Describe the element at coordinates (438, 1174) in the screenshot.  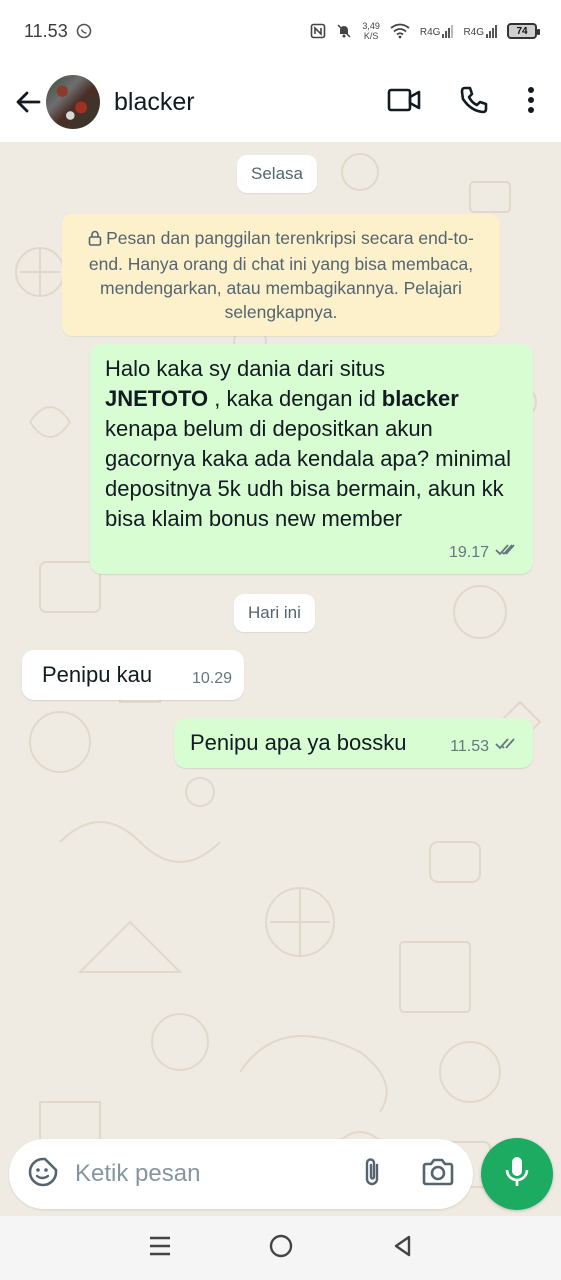
I see `camera-icon` at that location.